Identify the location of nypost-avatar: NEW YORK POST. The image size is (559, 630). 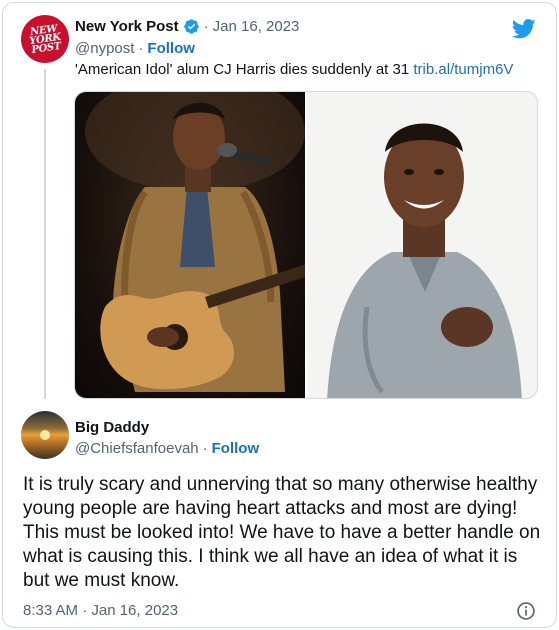
(45, 39).